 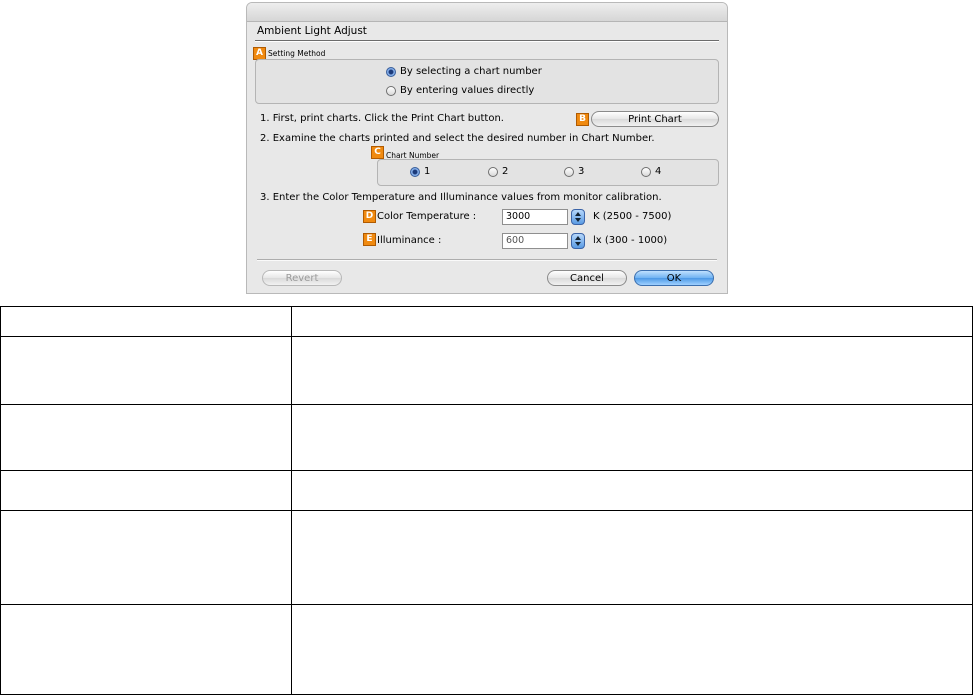 What do you see at coordinates (581, 171) in the screenshot?
I see `radio-label: 3` at bounding box center [581, 171].